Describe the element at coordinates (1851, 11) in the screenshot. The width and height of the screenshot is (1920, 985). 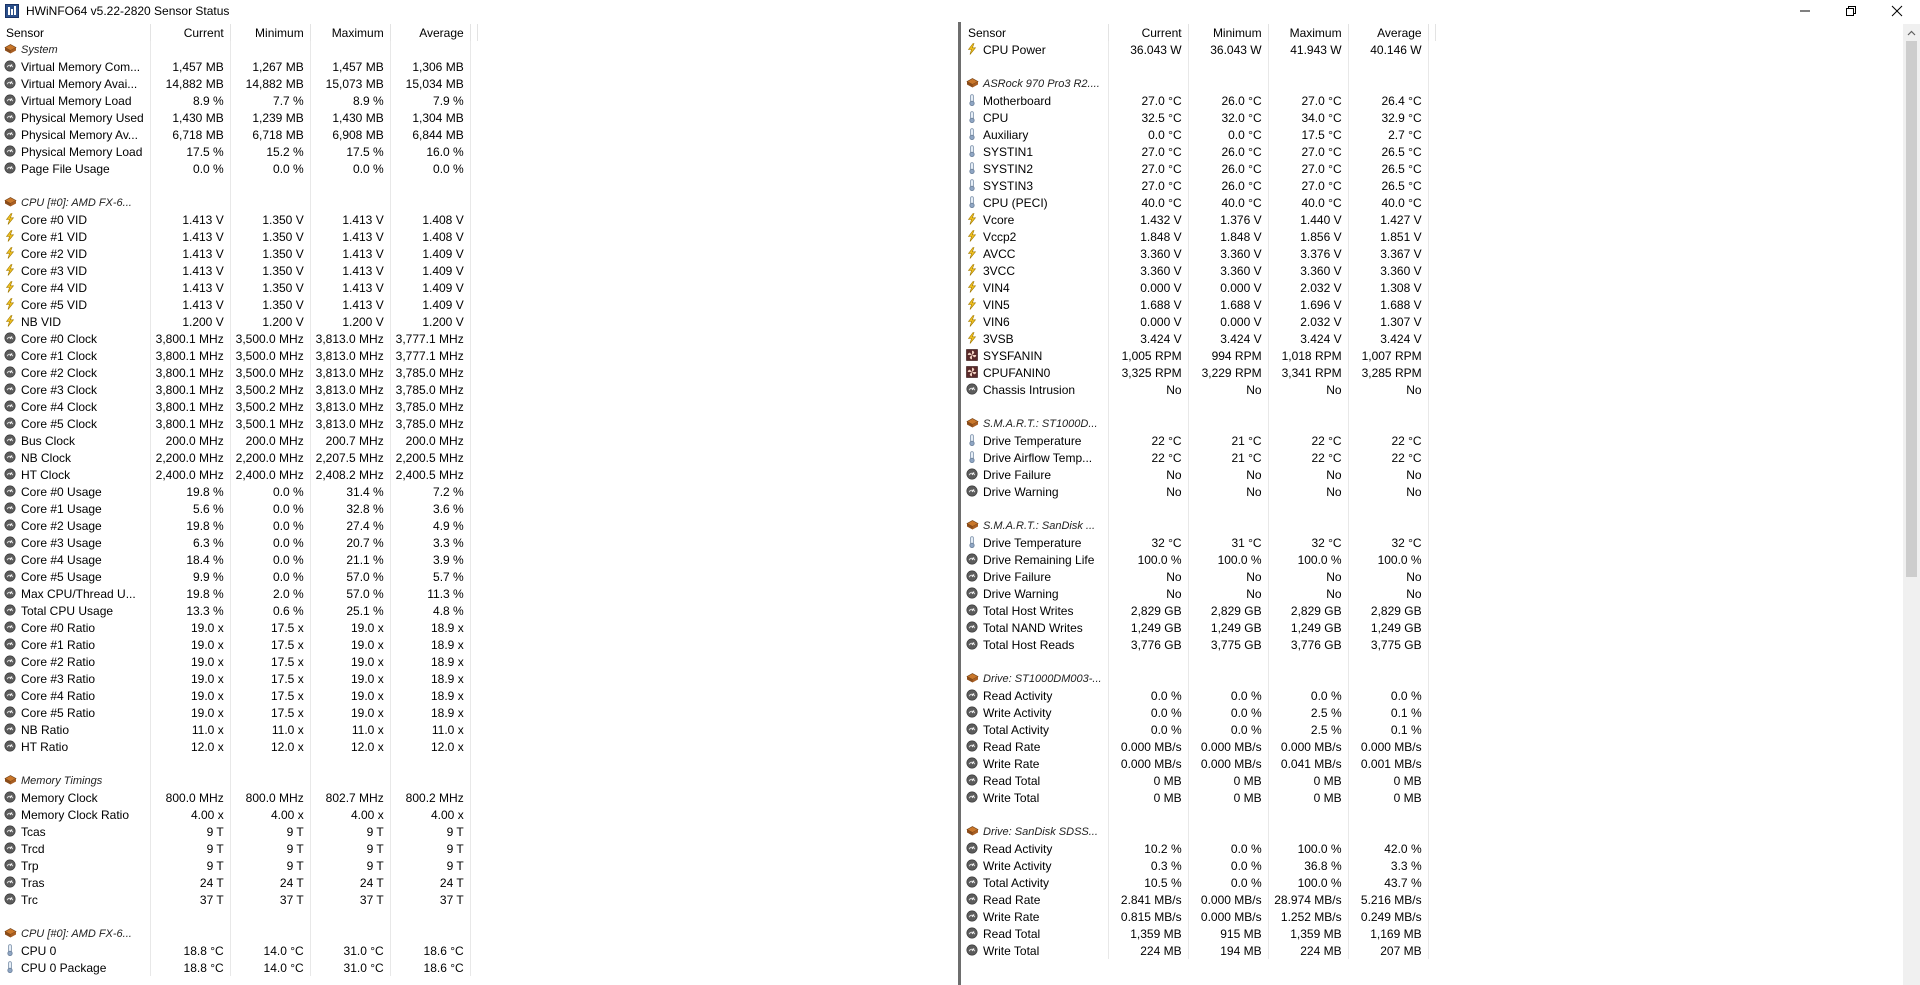
I see `restore-button` at that location.